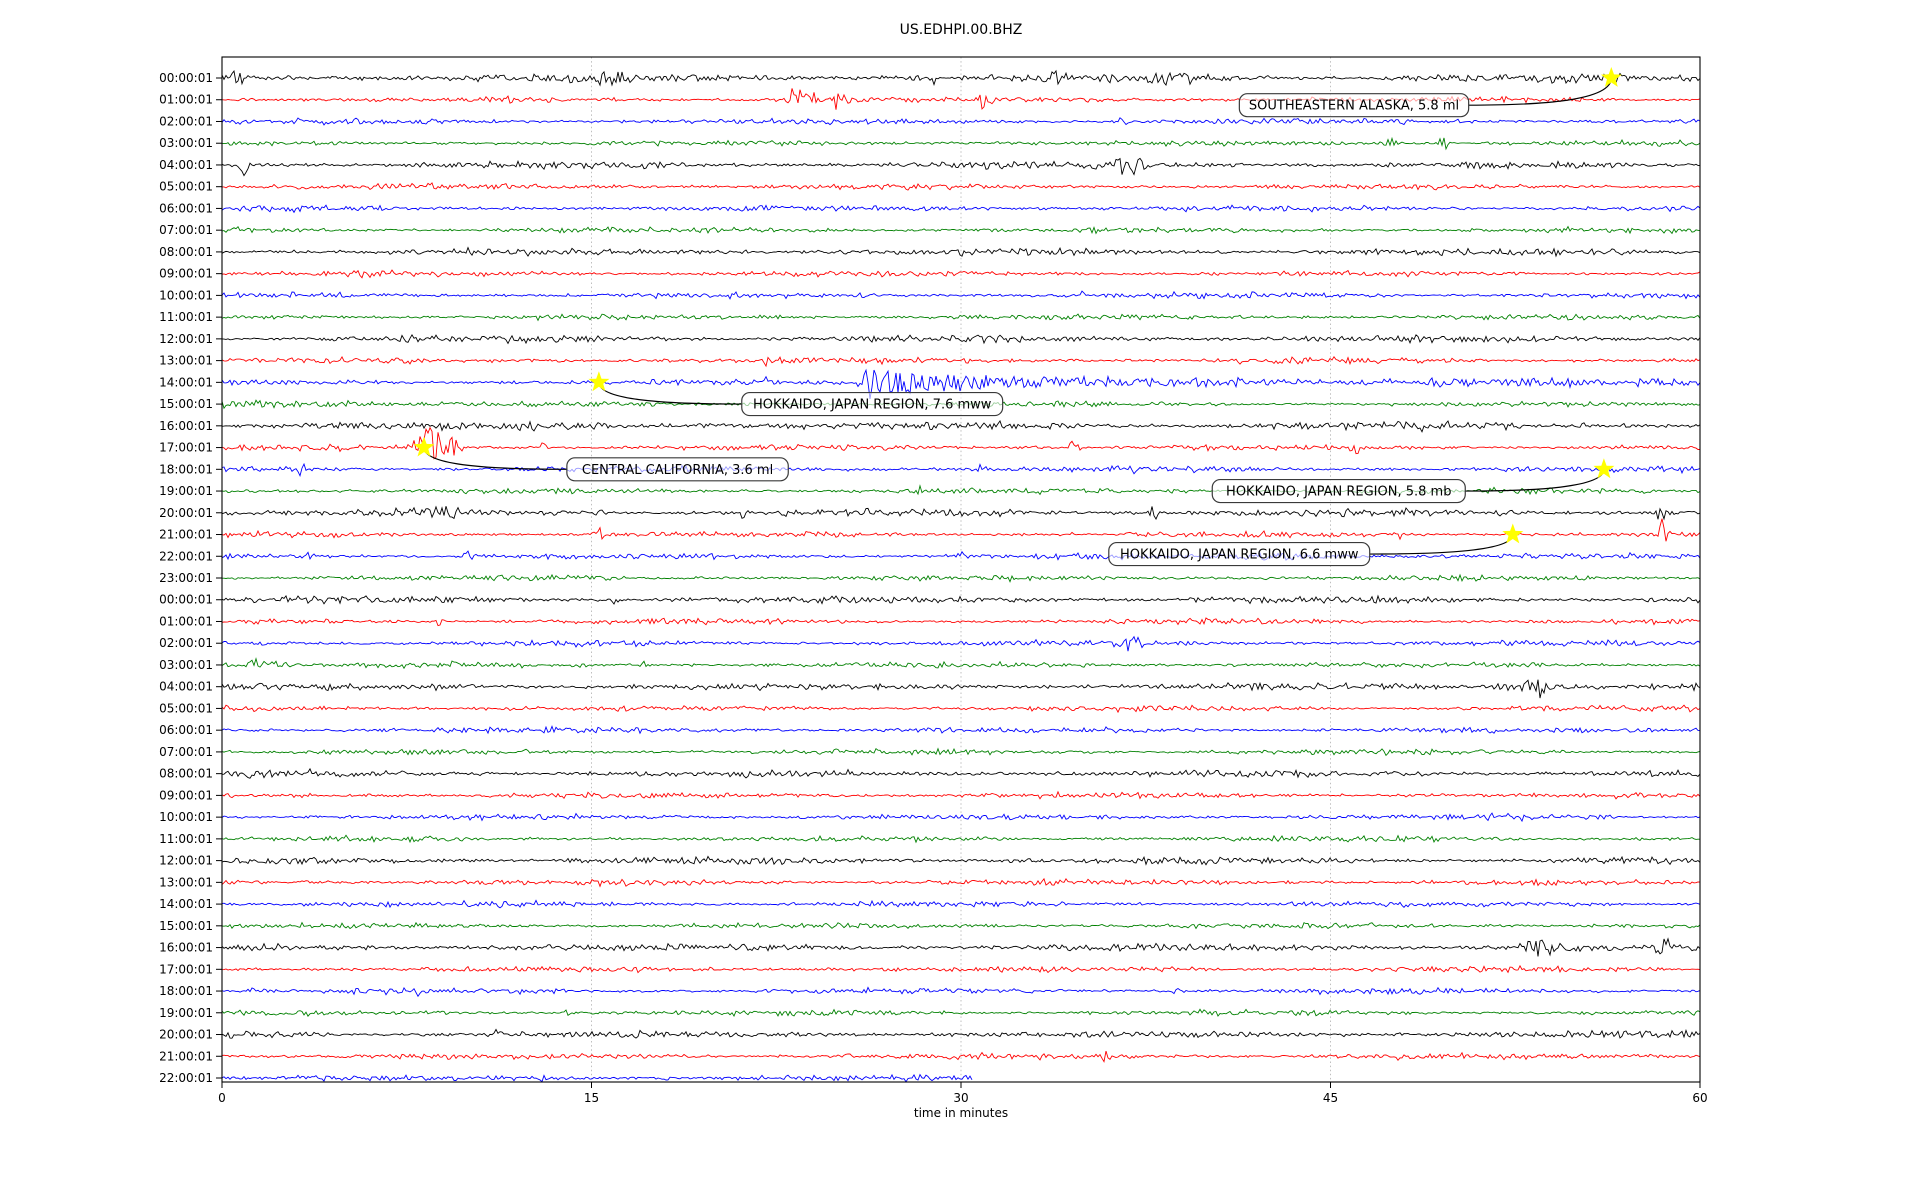 Image resolution: width=1920 pixels, height=1200 pixels. Describe the element at coordinates (1239, 555) in the screenshot. I see `event-annotation-label: HOKKAIDO, JAPAN REGION, 6.6 mww` at that location.